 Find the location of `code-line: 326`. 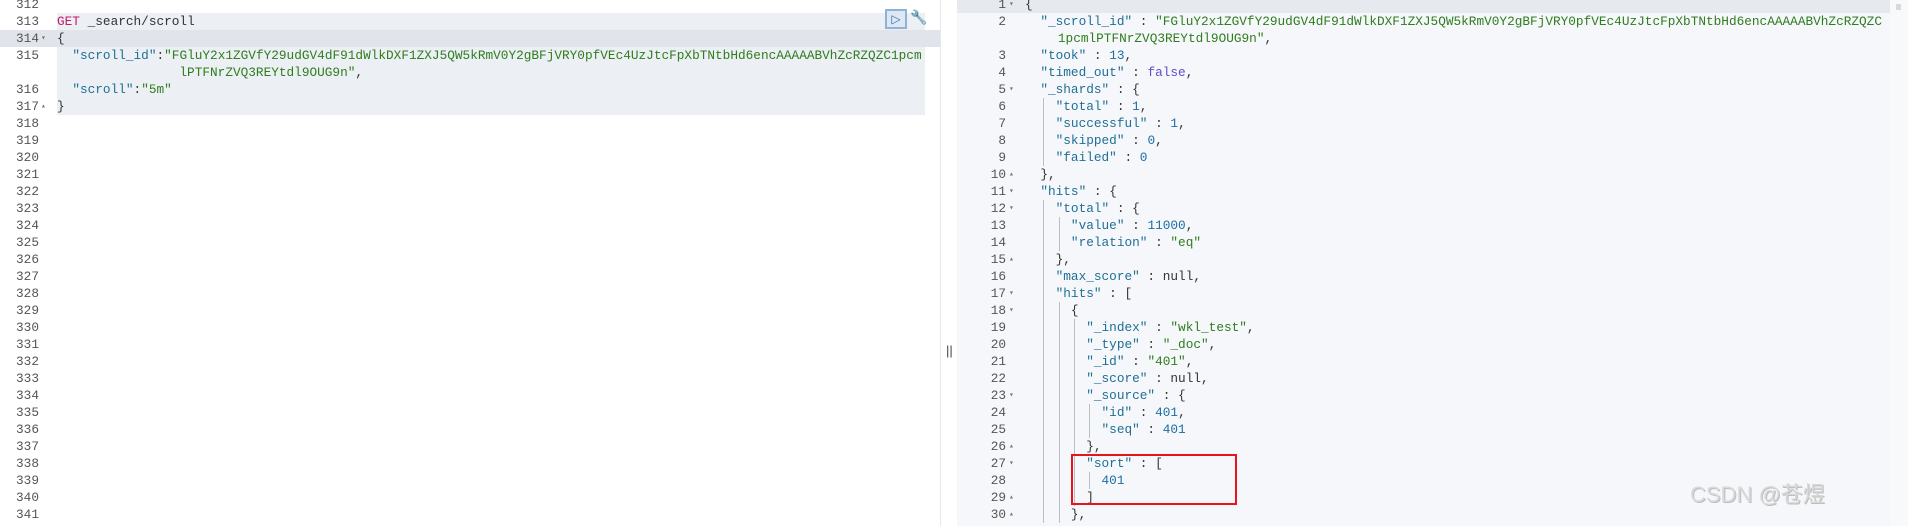

code-line: 326 is located at coordinates (470, 259).